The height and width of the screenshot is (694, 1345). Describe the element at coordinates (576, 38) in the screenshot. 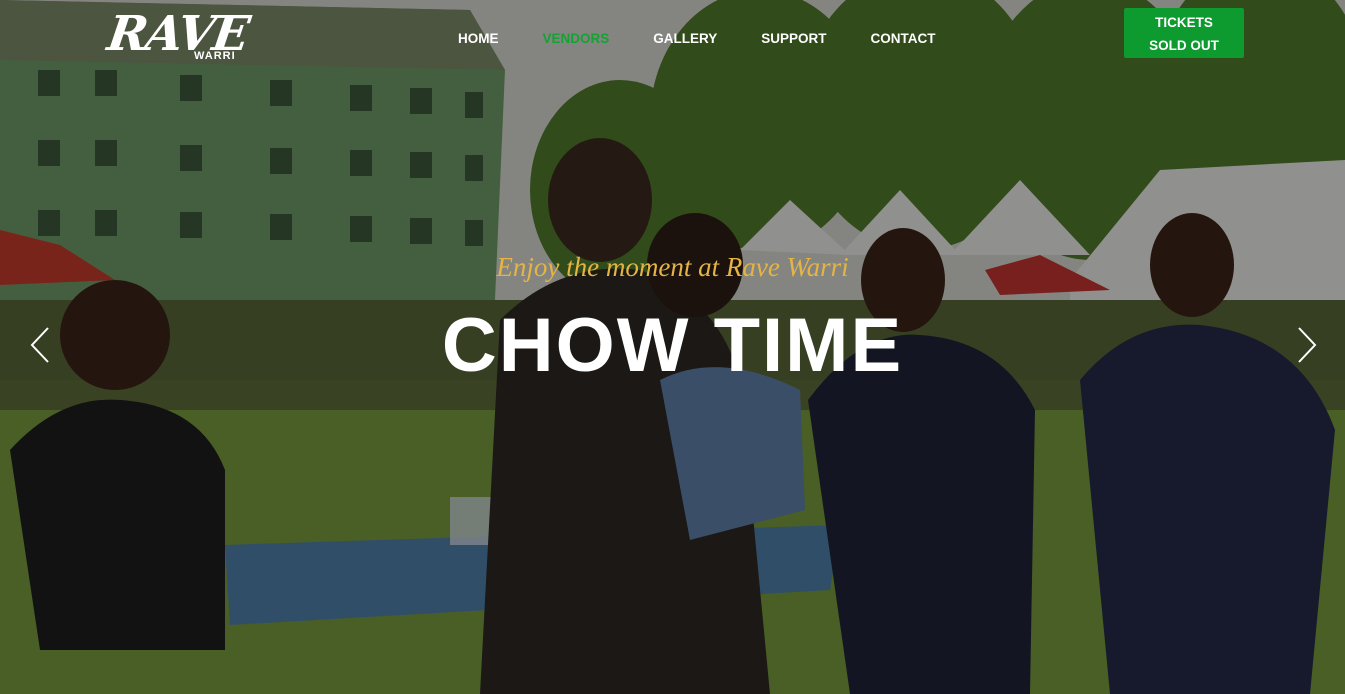

I see `nav-vendors: VENDORS` at that location.